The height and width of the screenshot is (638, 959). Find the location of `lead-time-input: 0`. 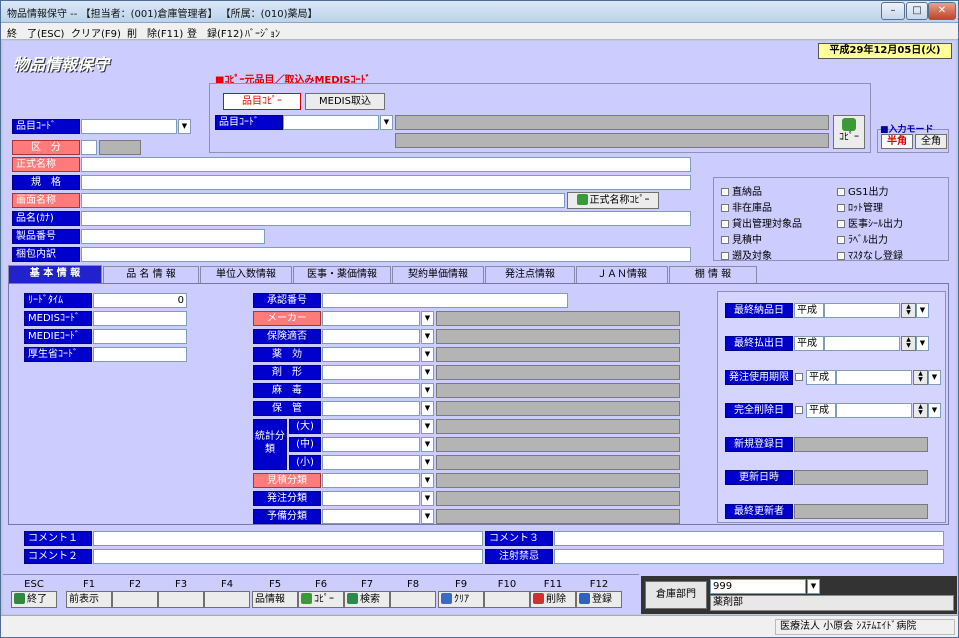

lead-time-input: 0 is located at coordinates (140, 300).